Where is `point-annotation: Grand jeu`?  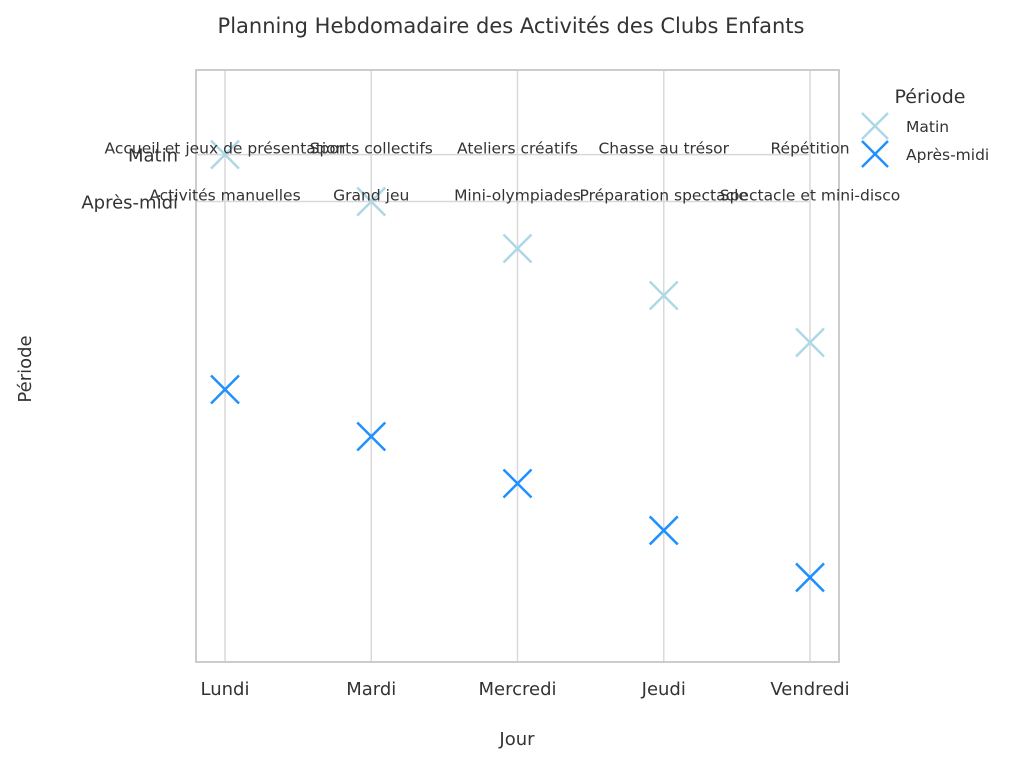 point-annotation: Grand jeu is located at coordinates (371, 196).